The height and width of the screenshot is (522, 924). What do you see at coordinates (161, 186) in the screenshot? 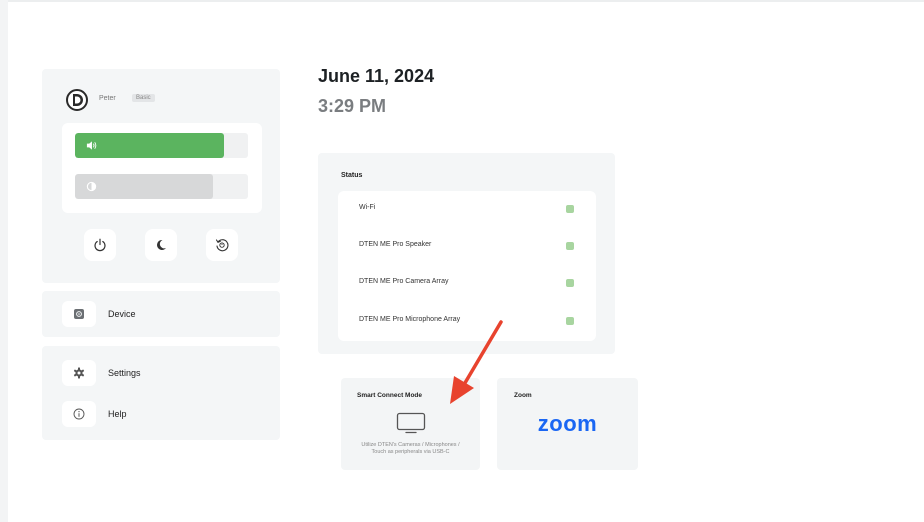
I see `brightness-slider` at bounding box center [161, 186].